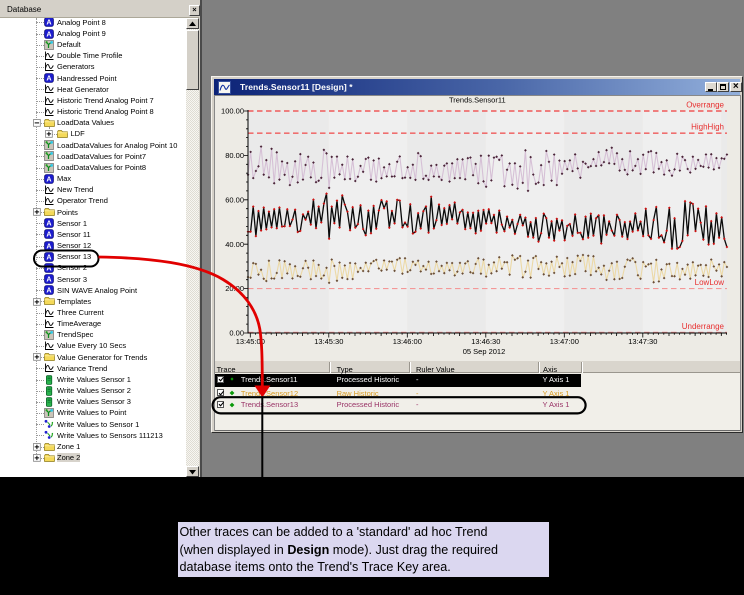 The height and width of the screenshot is (595, 744). Describe the element at coordinates (485, 341) in the screenshot. I see `svg-text: 13:46:30` at that location.